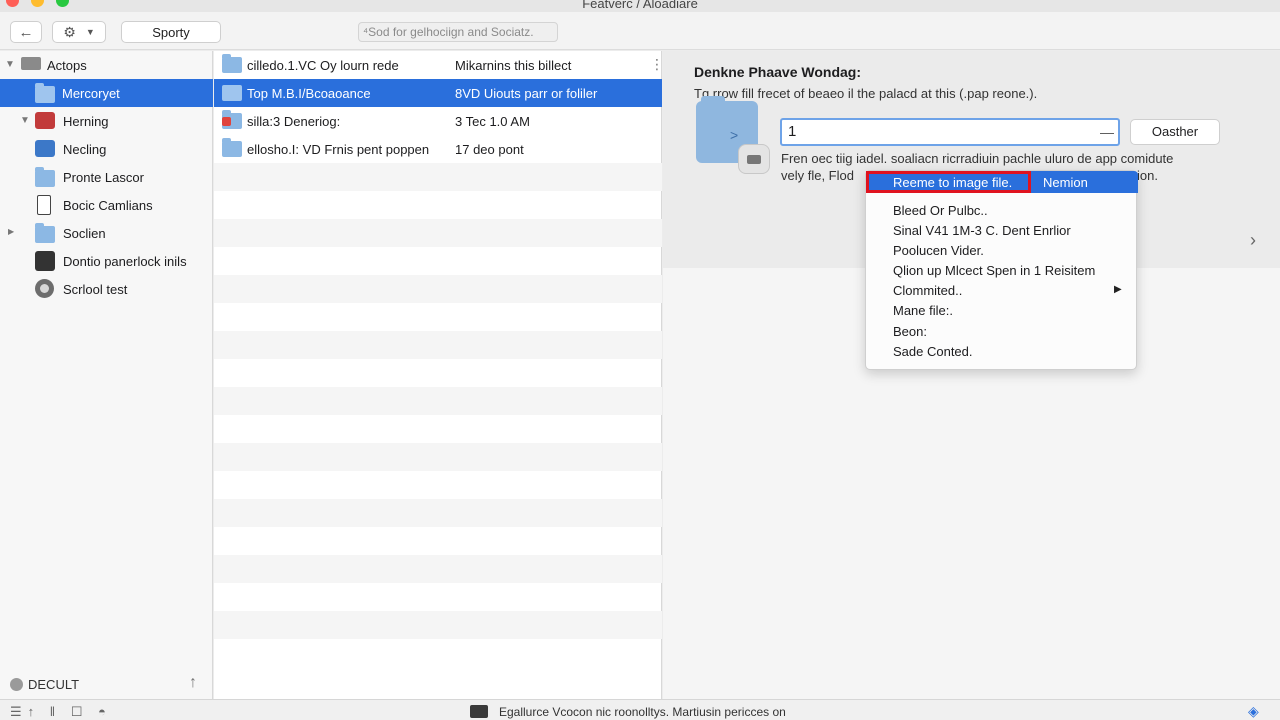 This screenshot has height=720, width=1280. I want to click on highlighted-menu-item: Reeme to image file., so click(948, 182).